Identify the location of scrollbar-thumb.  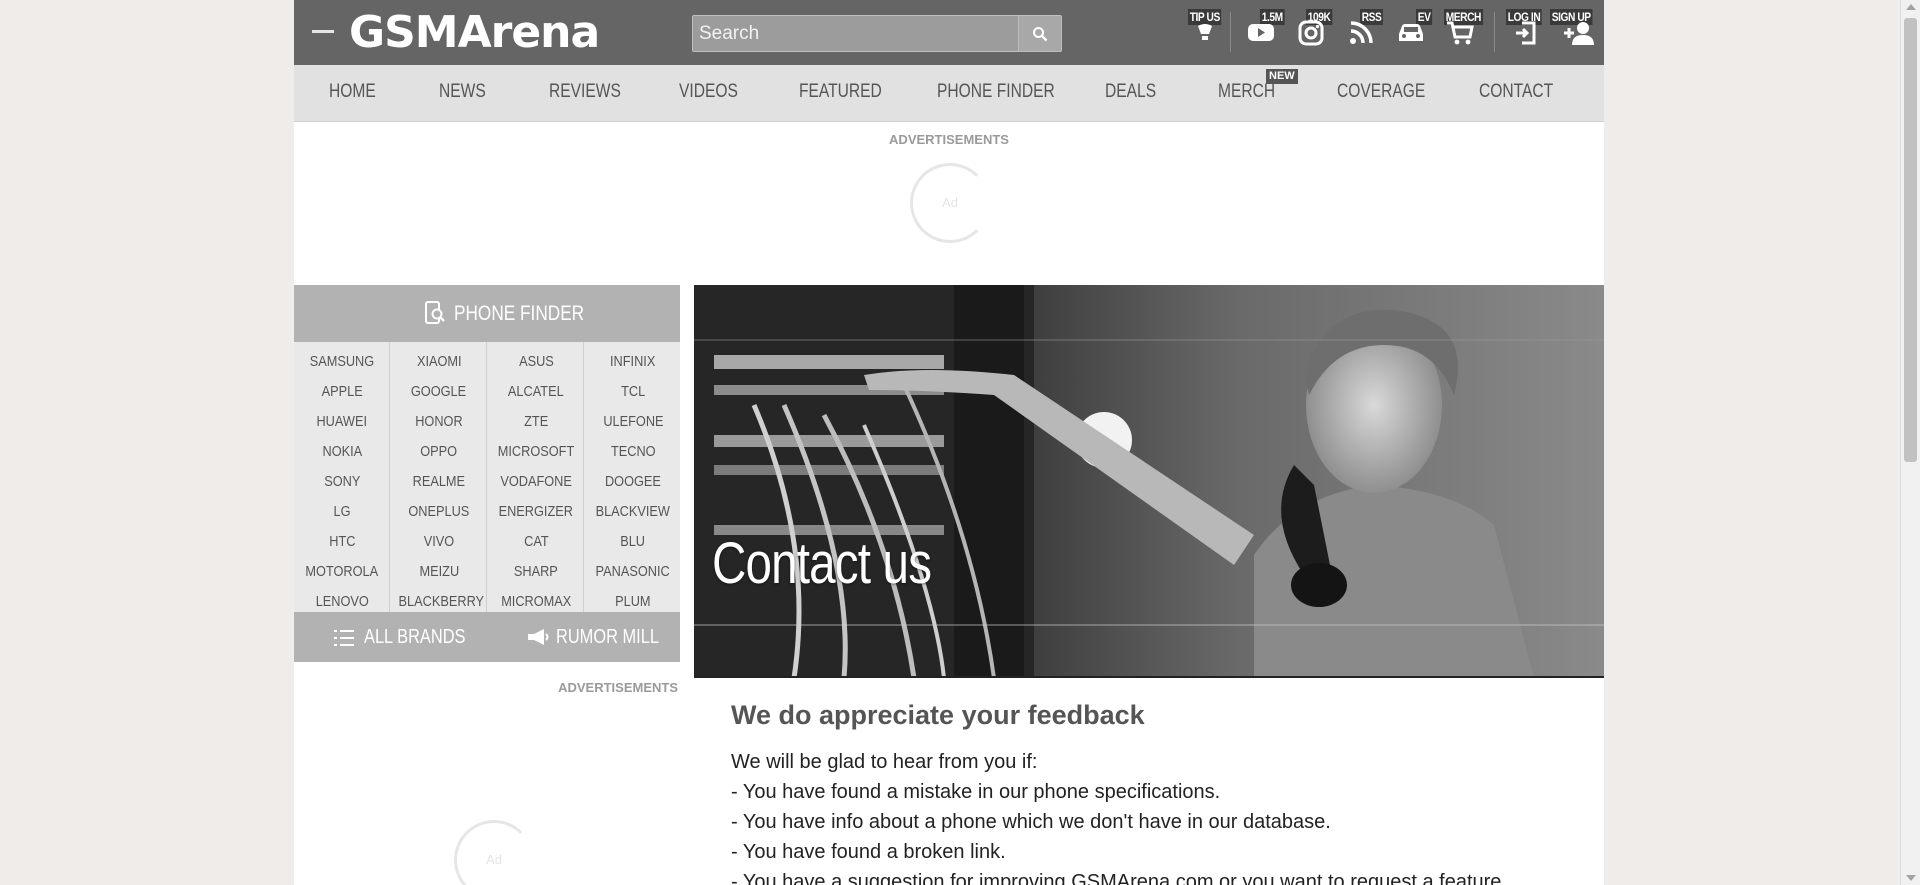
(1910, 240).